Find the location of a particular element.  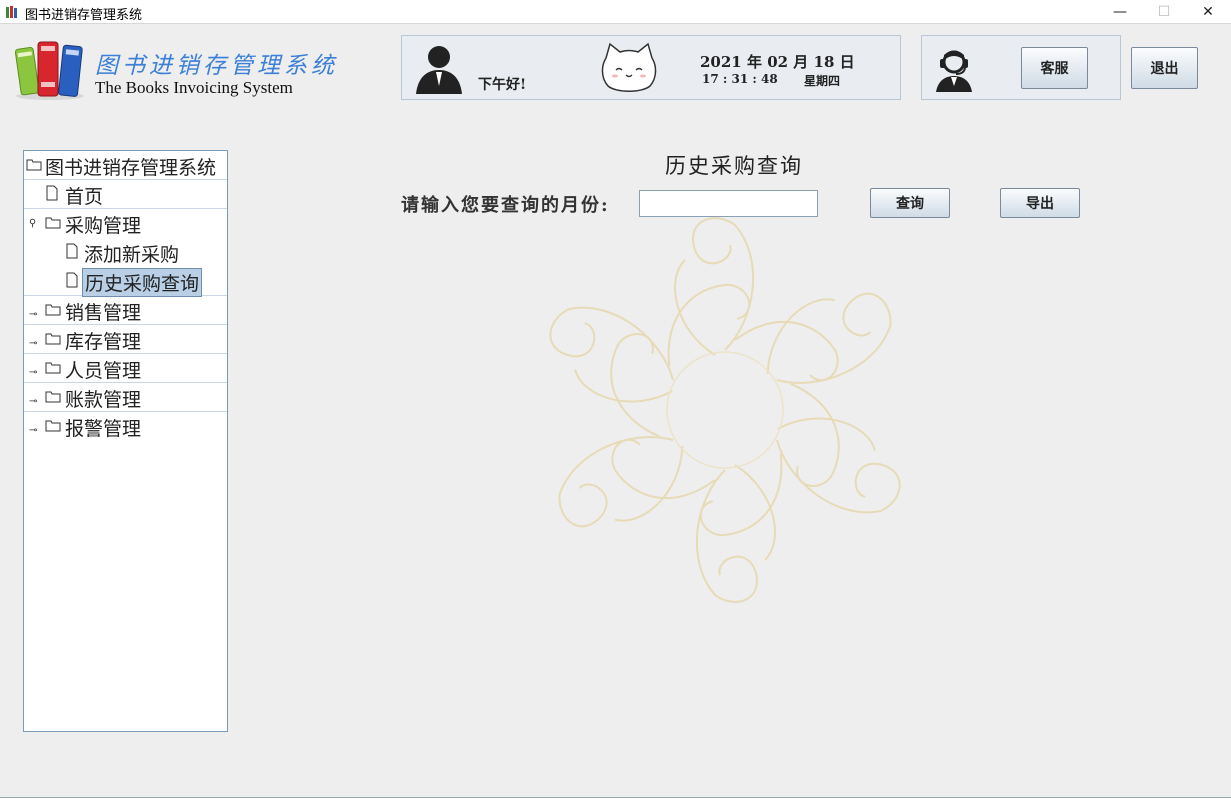

tree-item-alerts: ⊸ 报警管理 is located at coordinates (125, 426).